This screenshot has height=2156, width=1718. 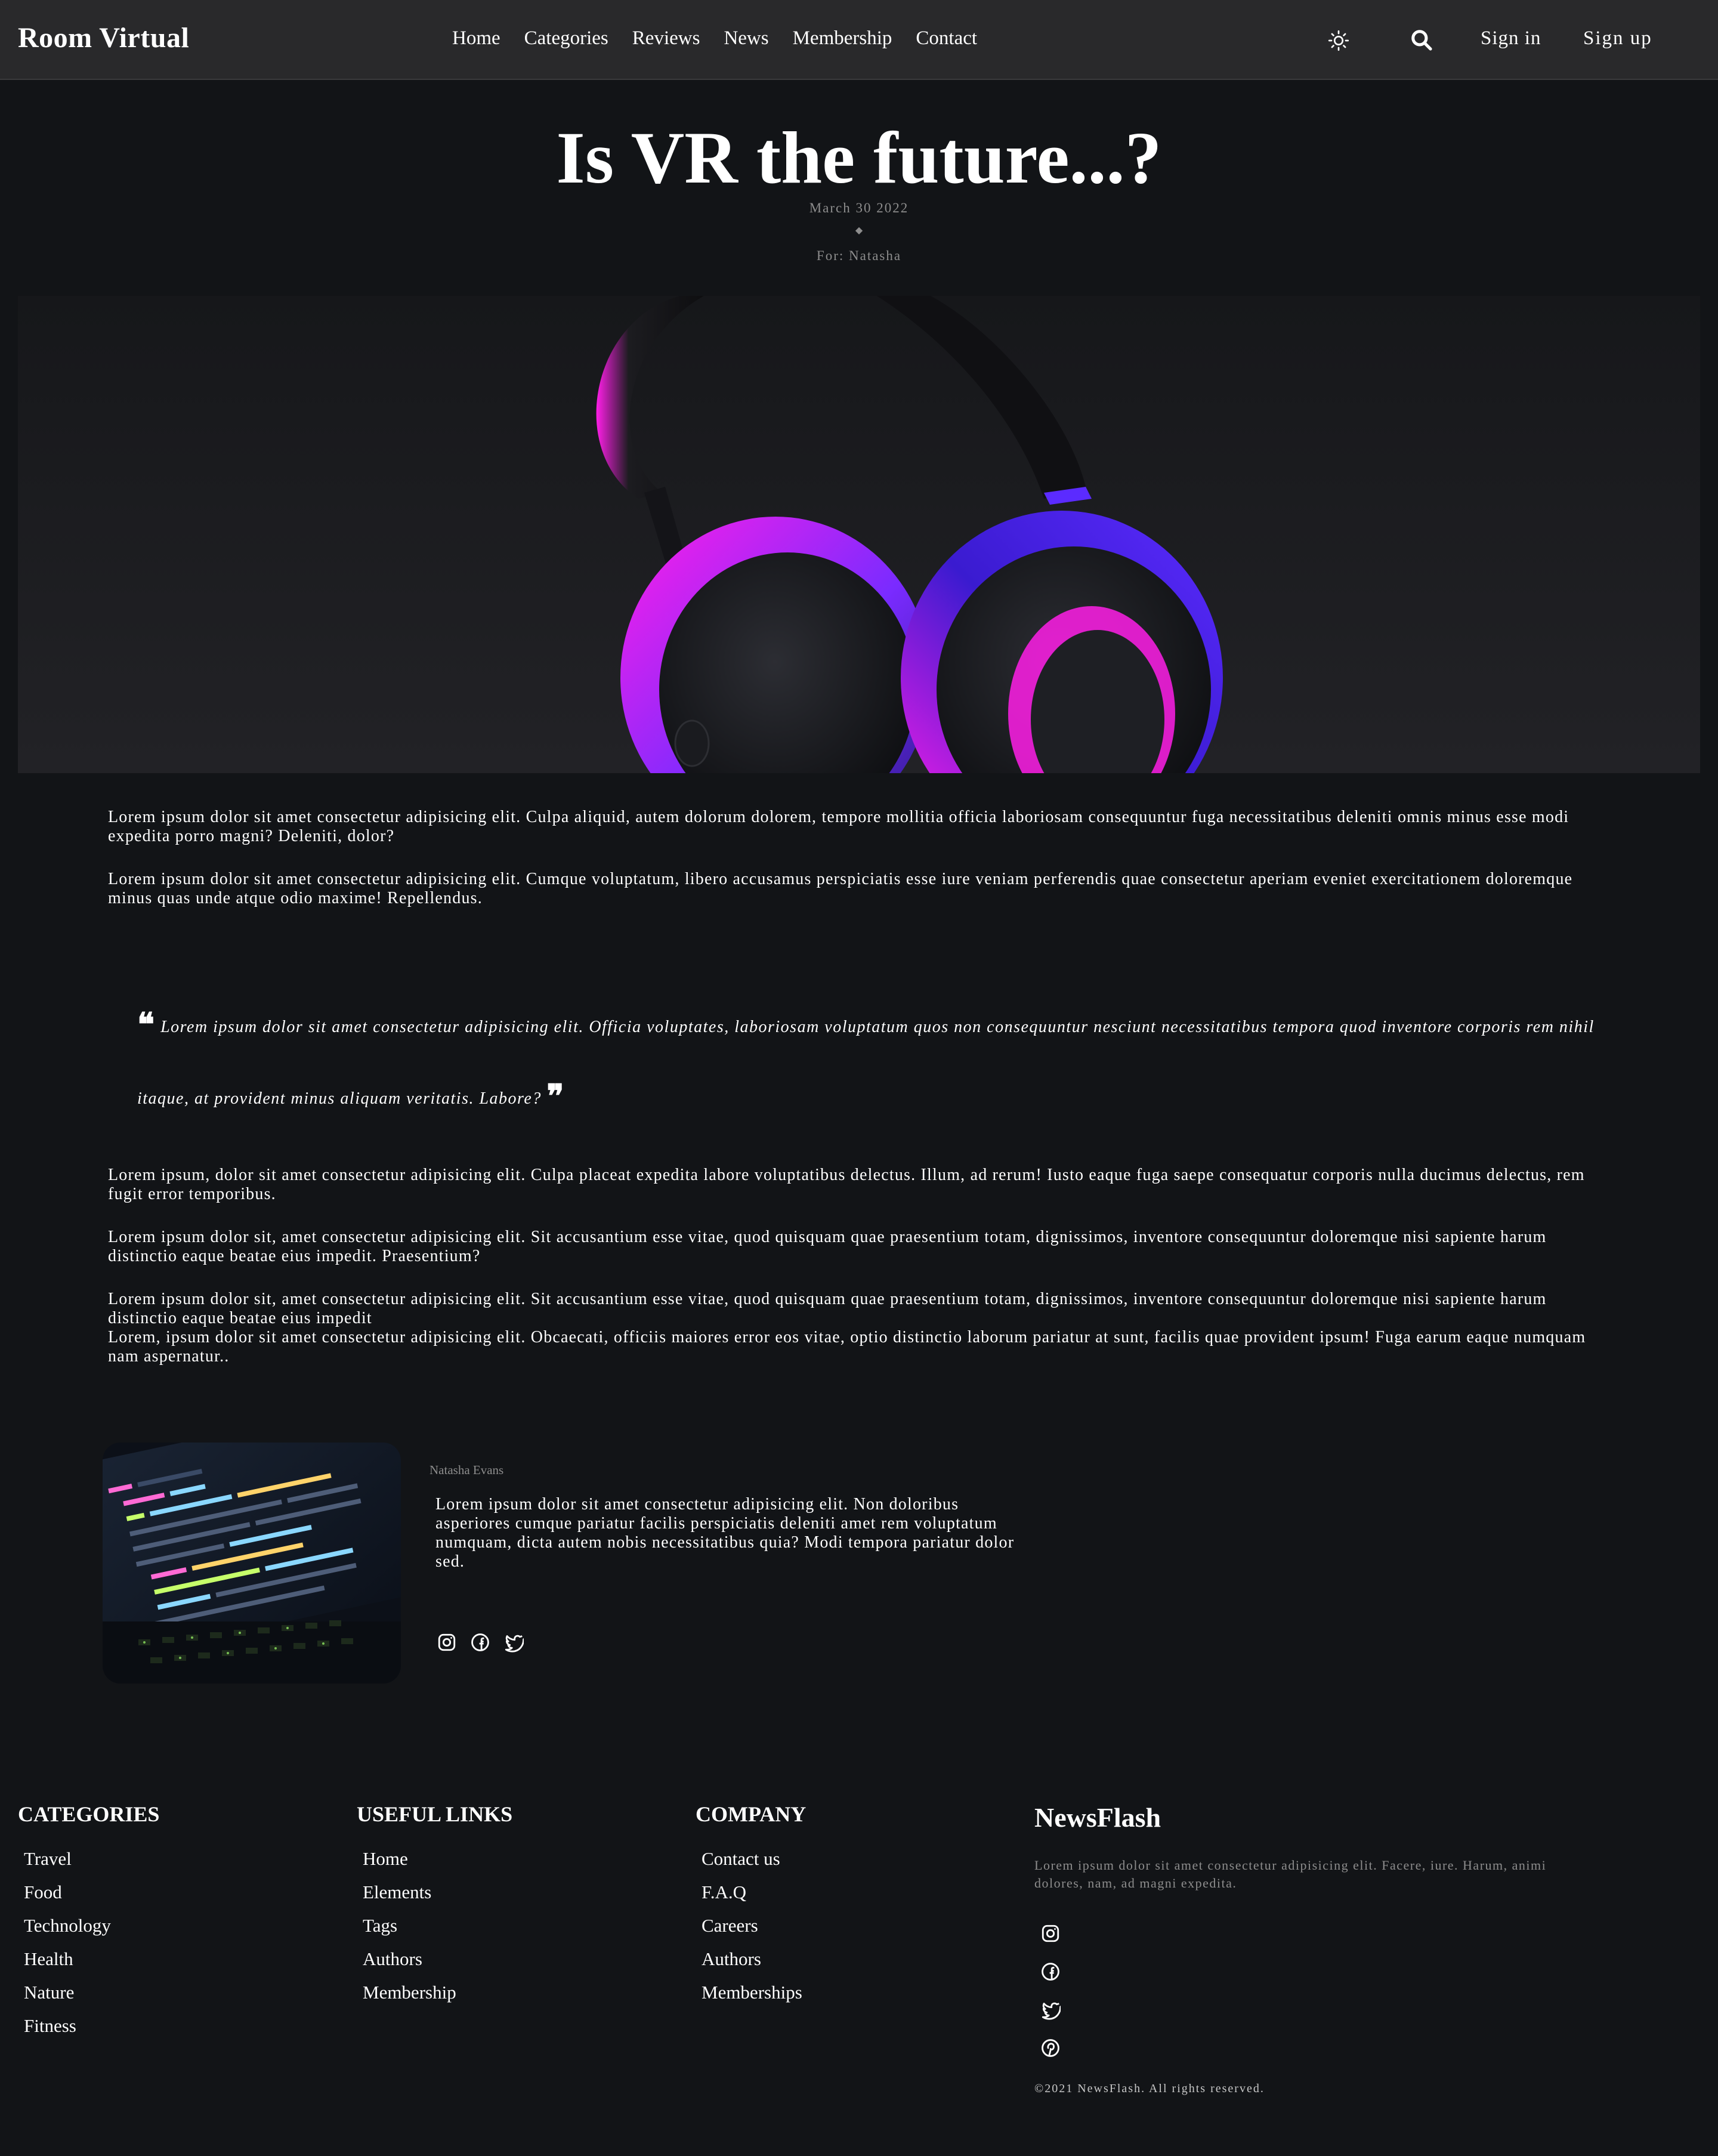 What do you see at coordinates (754, 1992) in the screenshot?
I see `footer-link-memberships: Memberships` at bounding box center [754, 1992].